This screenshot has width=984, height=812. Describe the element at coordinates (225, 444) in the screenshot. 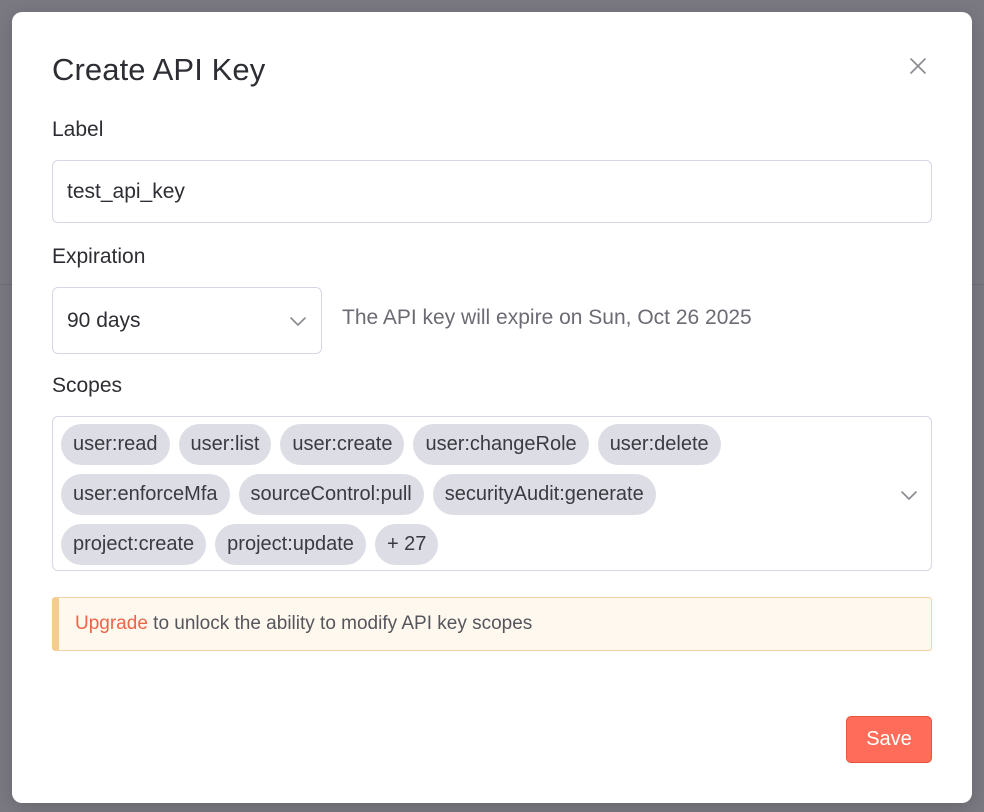

I see `scope-chip: user:list` at that location.